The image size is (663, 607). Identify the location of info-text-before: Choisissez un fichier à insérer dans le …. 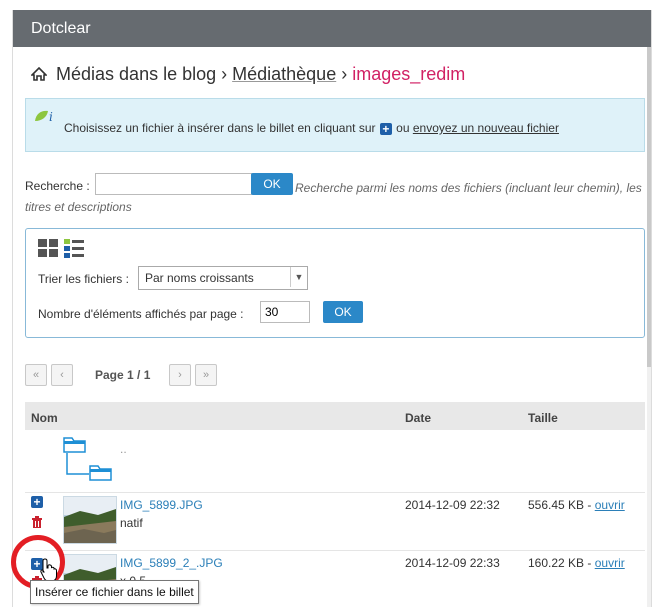
(221, 128).